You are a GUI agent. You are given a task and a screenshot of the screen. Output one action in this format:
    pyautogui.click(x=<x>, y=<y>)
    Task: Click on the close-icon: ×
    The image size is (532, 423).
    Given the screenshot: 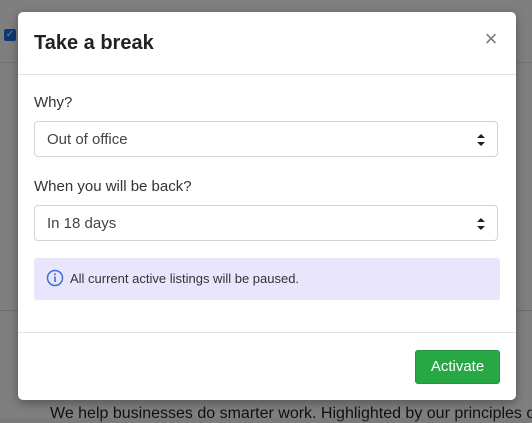 What is the action you would take?
    pyautogui.click(x=491, y=39)
    